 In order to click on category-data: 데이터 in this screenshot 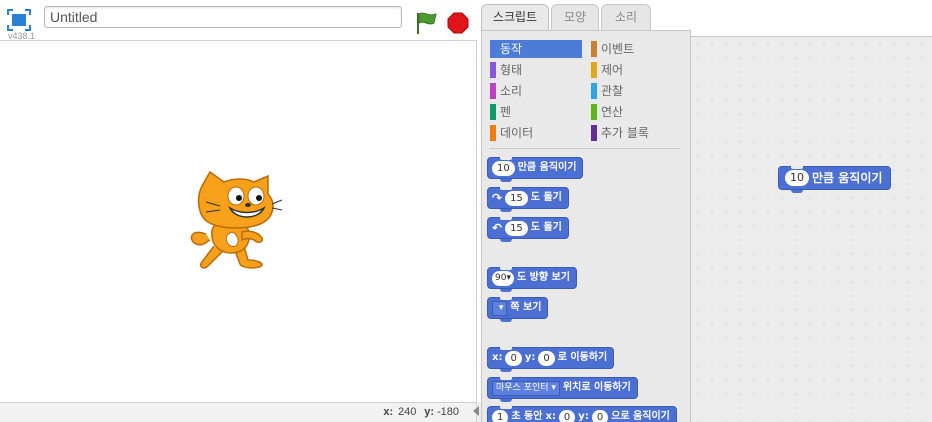, I will do `click(536, 133)`.